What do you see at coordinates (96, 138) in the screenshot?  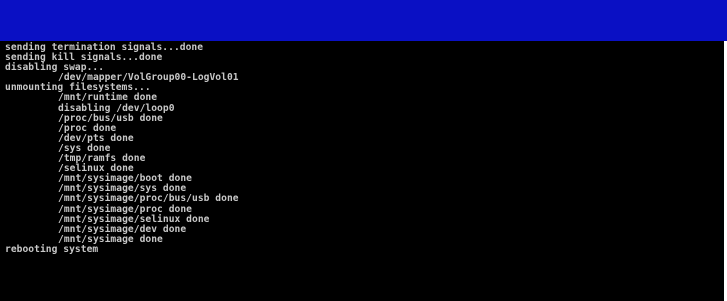 I see `console-line: /dev/pts done` at bounding box center [96, 138].